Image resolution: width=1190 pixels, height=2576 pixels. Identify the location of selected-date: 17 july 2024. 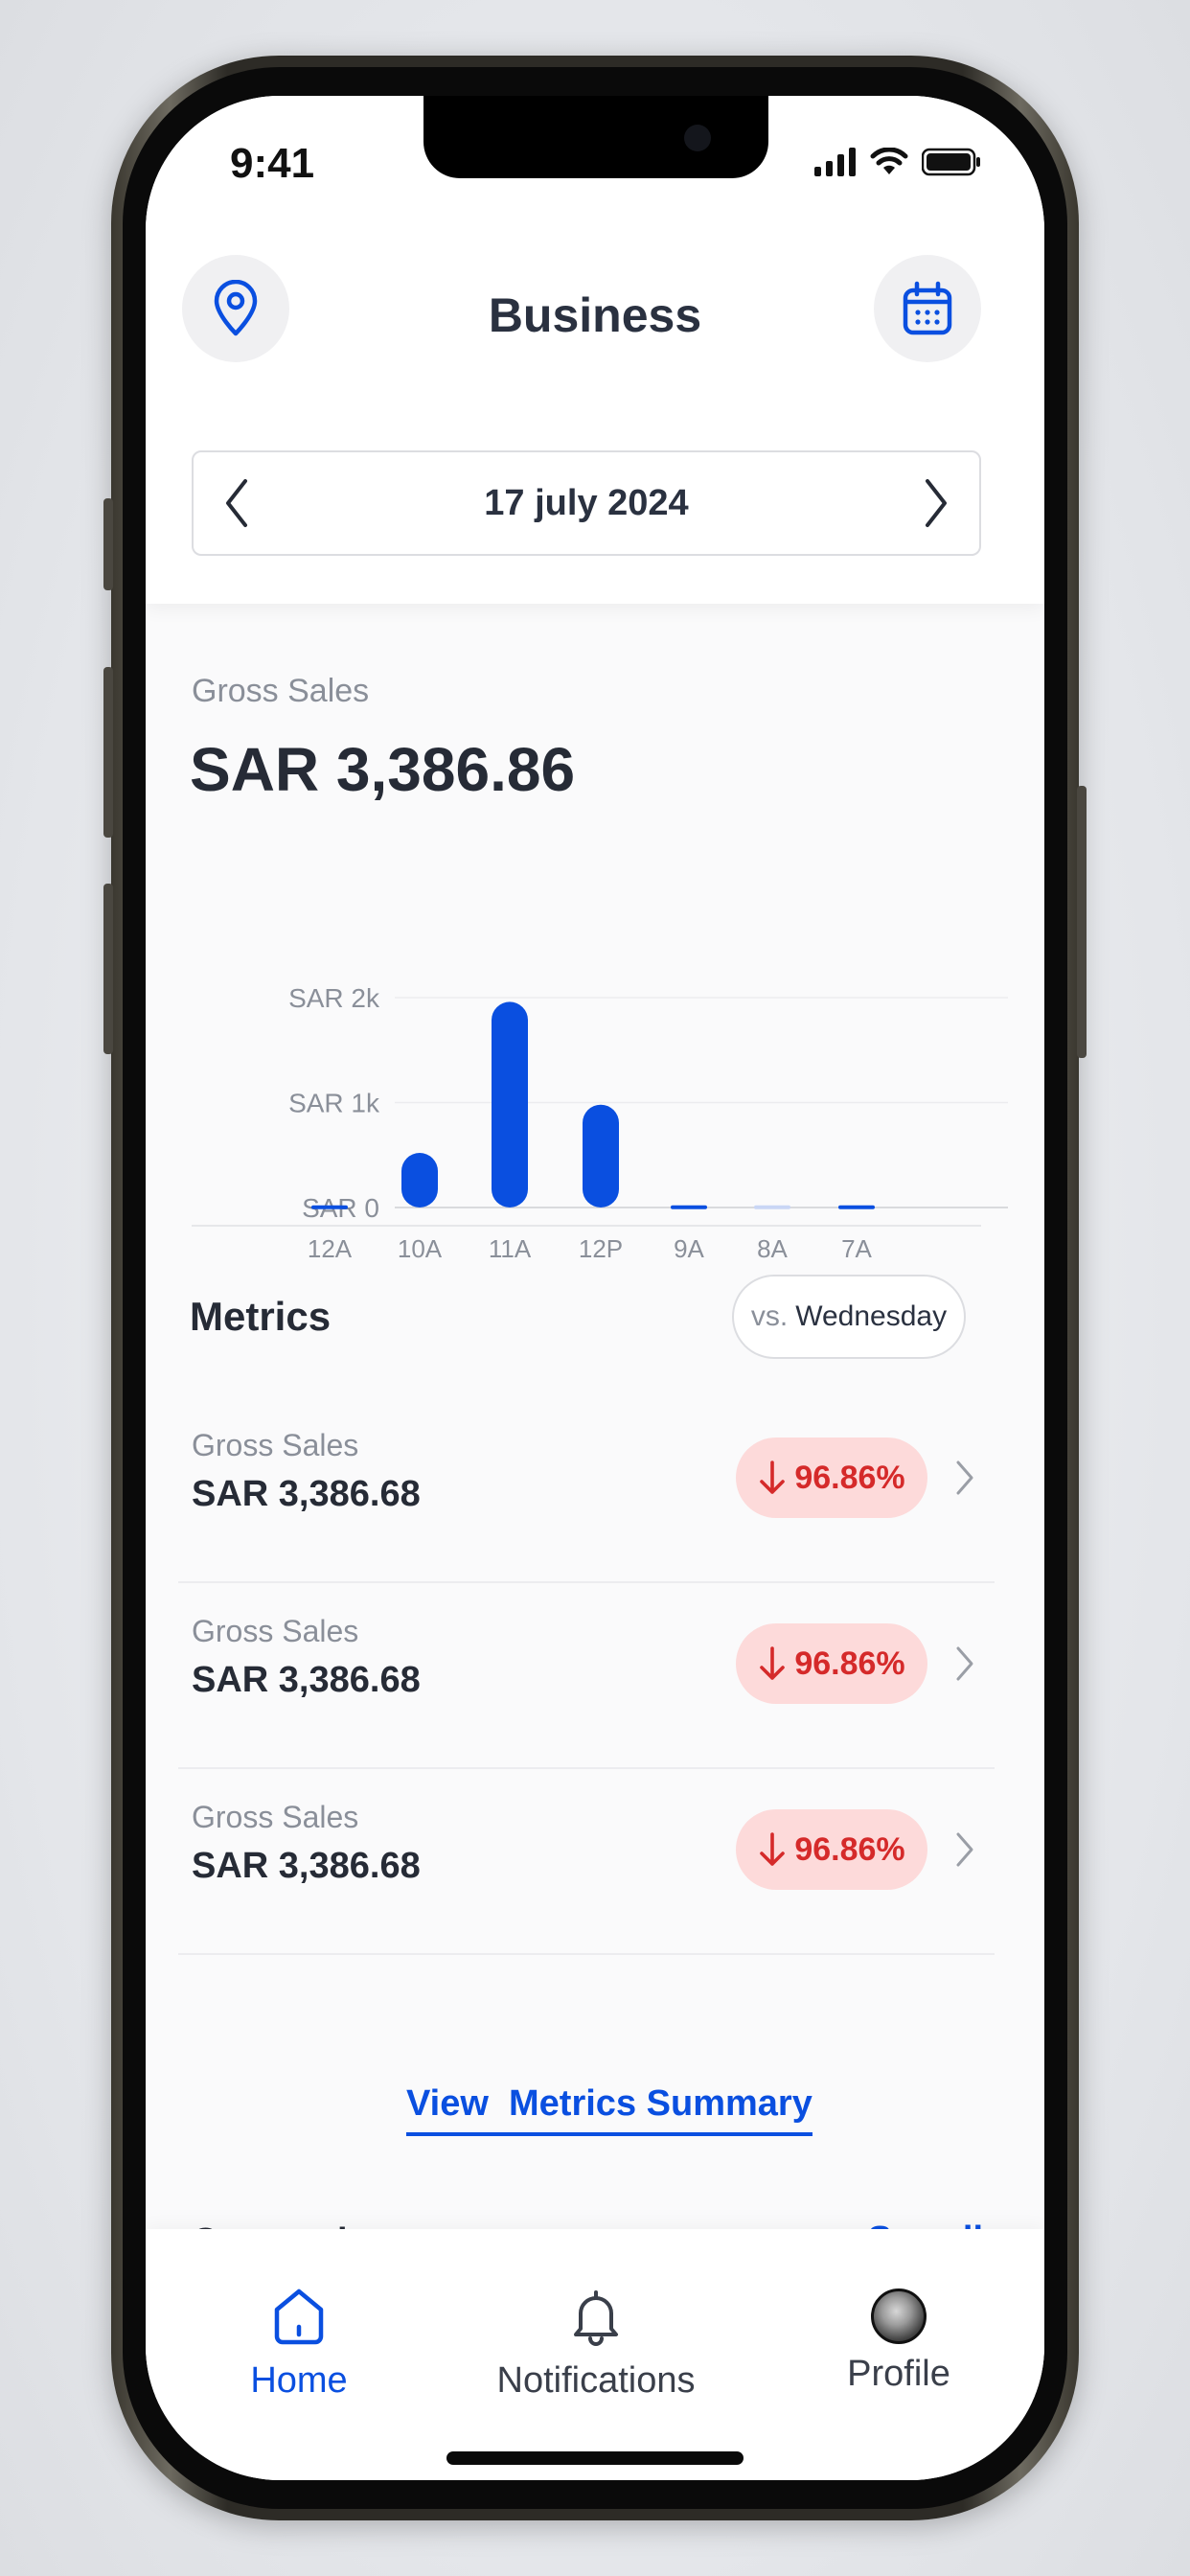
(587, 502).